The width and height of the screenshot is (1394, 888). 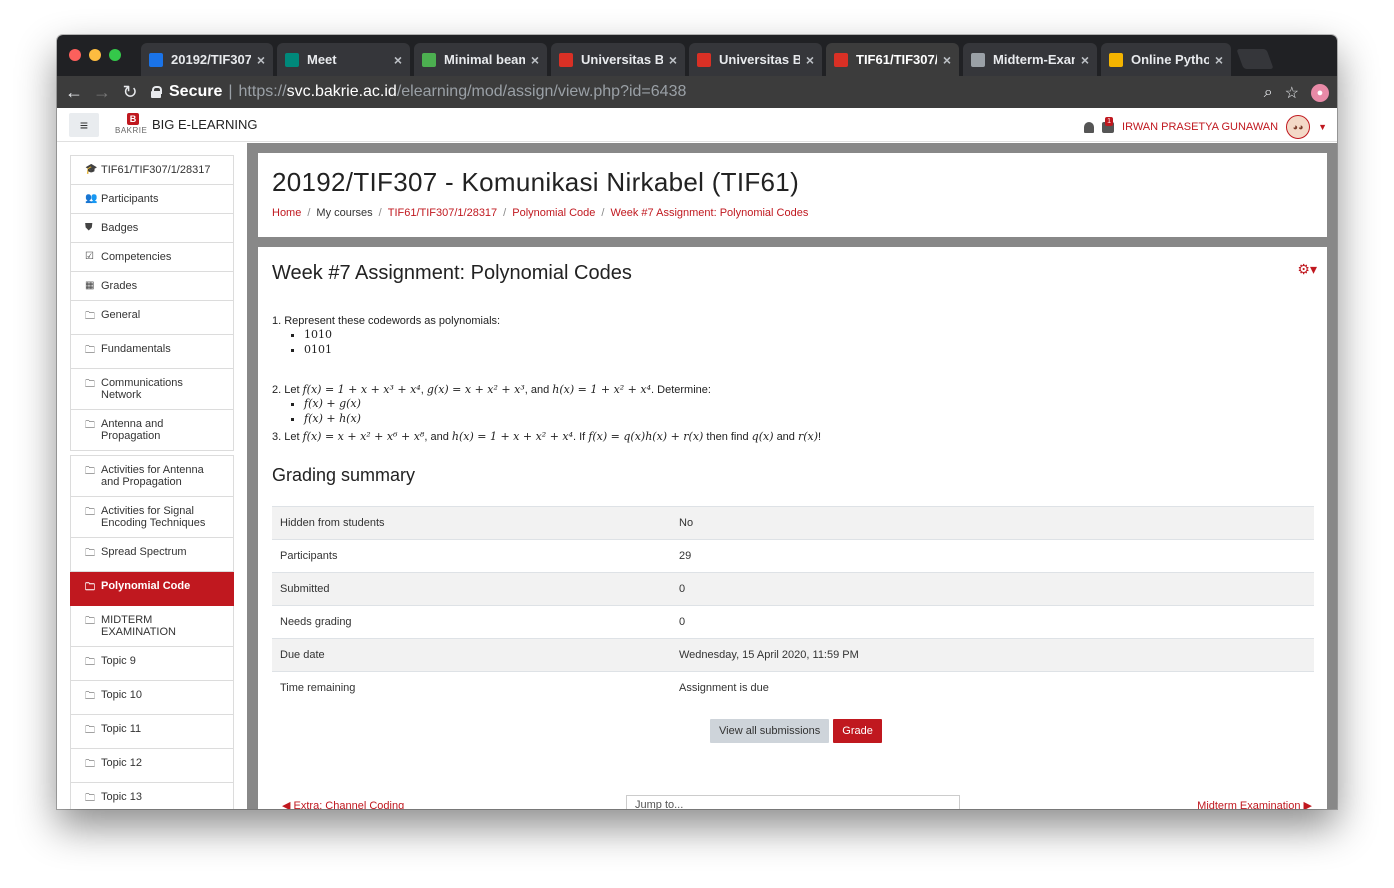 What do you see at coordinates (286, 213) in the screenshot?
I see `breadcrumb-home: Home` at bounding box center [286, 213].